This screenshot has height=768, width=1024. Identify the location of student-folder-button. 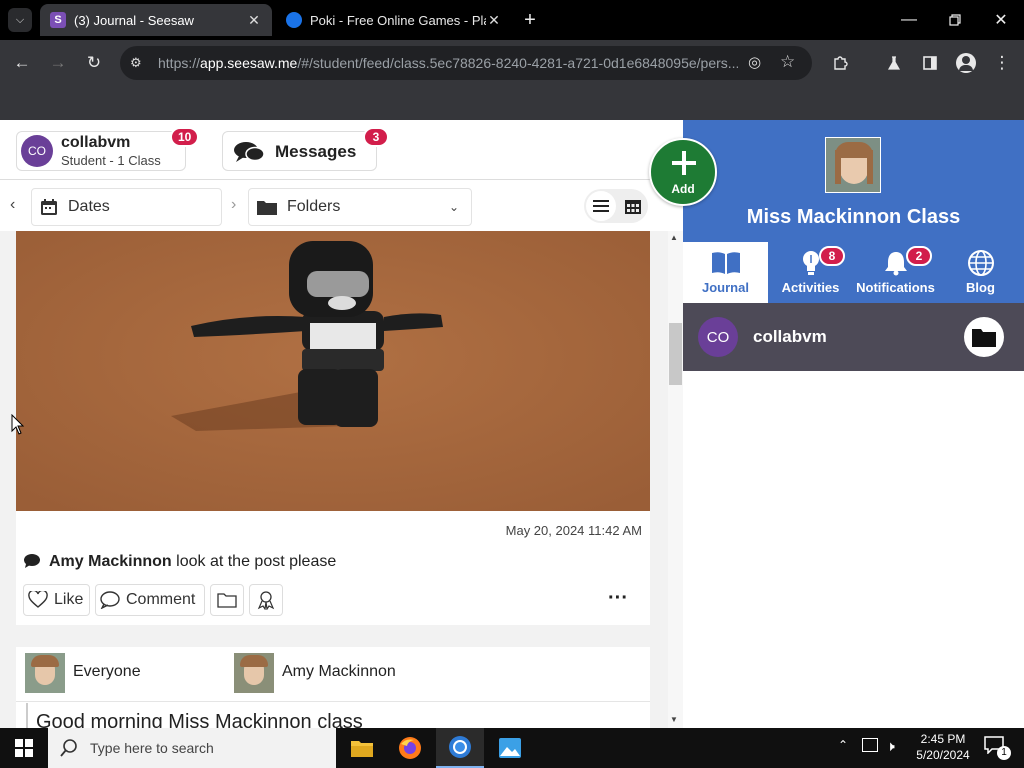
(984, 337).